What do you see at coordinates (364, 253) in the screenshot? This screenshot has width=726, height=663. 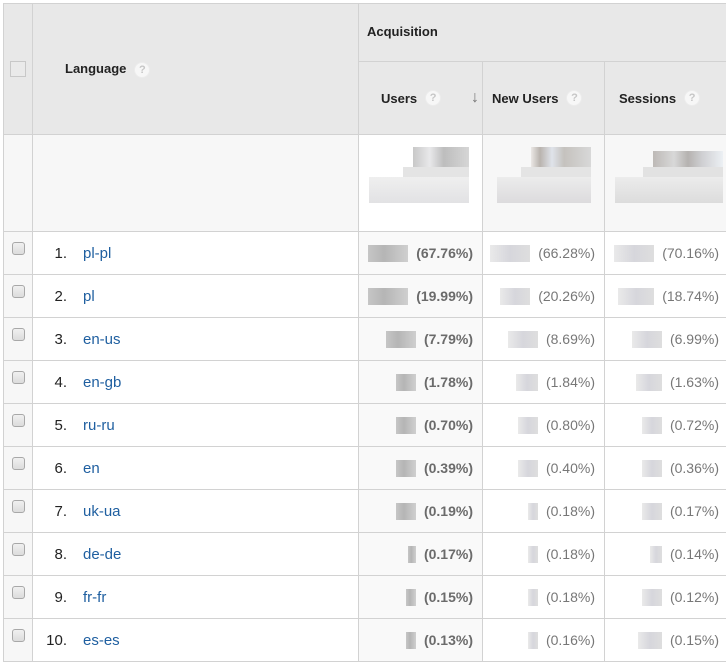 I see `table-row: 1. pl-pl (67.76%) (66.28%) (70.16%)` at bounding box center [364, 253].